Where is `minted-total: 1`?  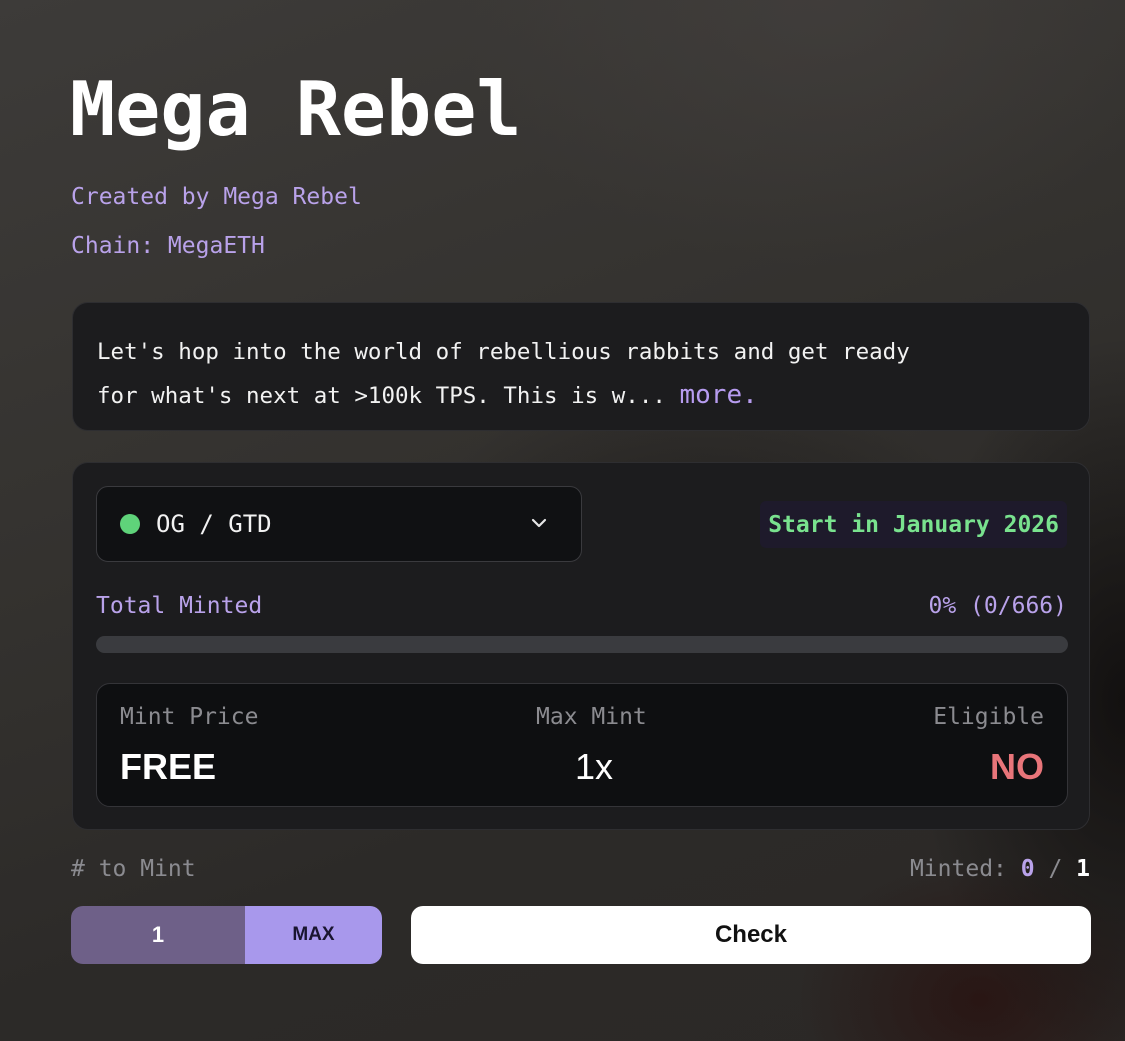 minted-total: 1 is located at coordinates (1083, 869).